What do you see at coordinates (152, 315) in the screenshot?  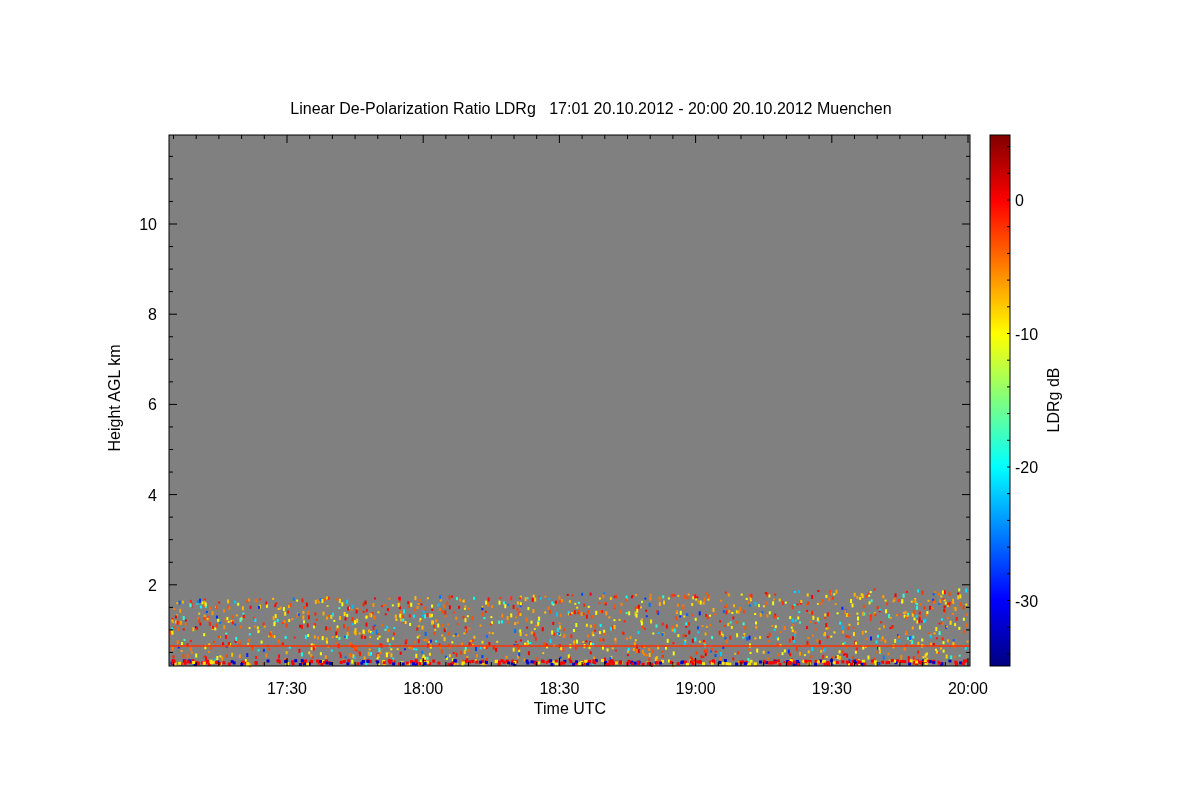 I see `y-tick-label: 8` at bounding box center [152, 315].